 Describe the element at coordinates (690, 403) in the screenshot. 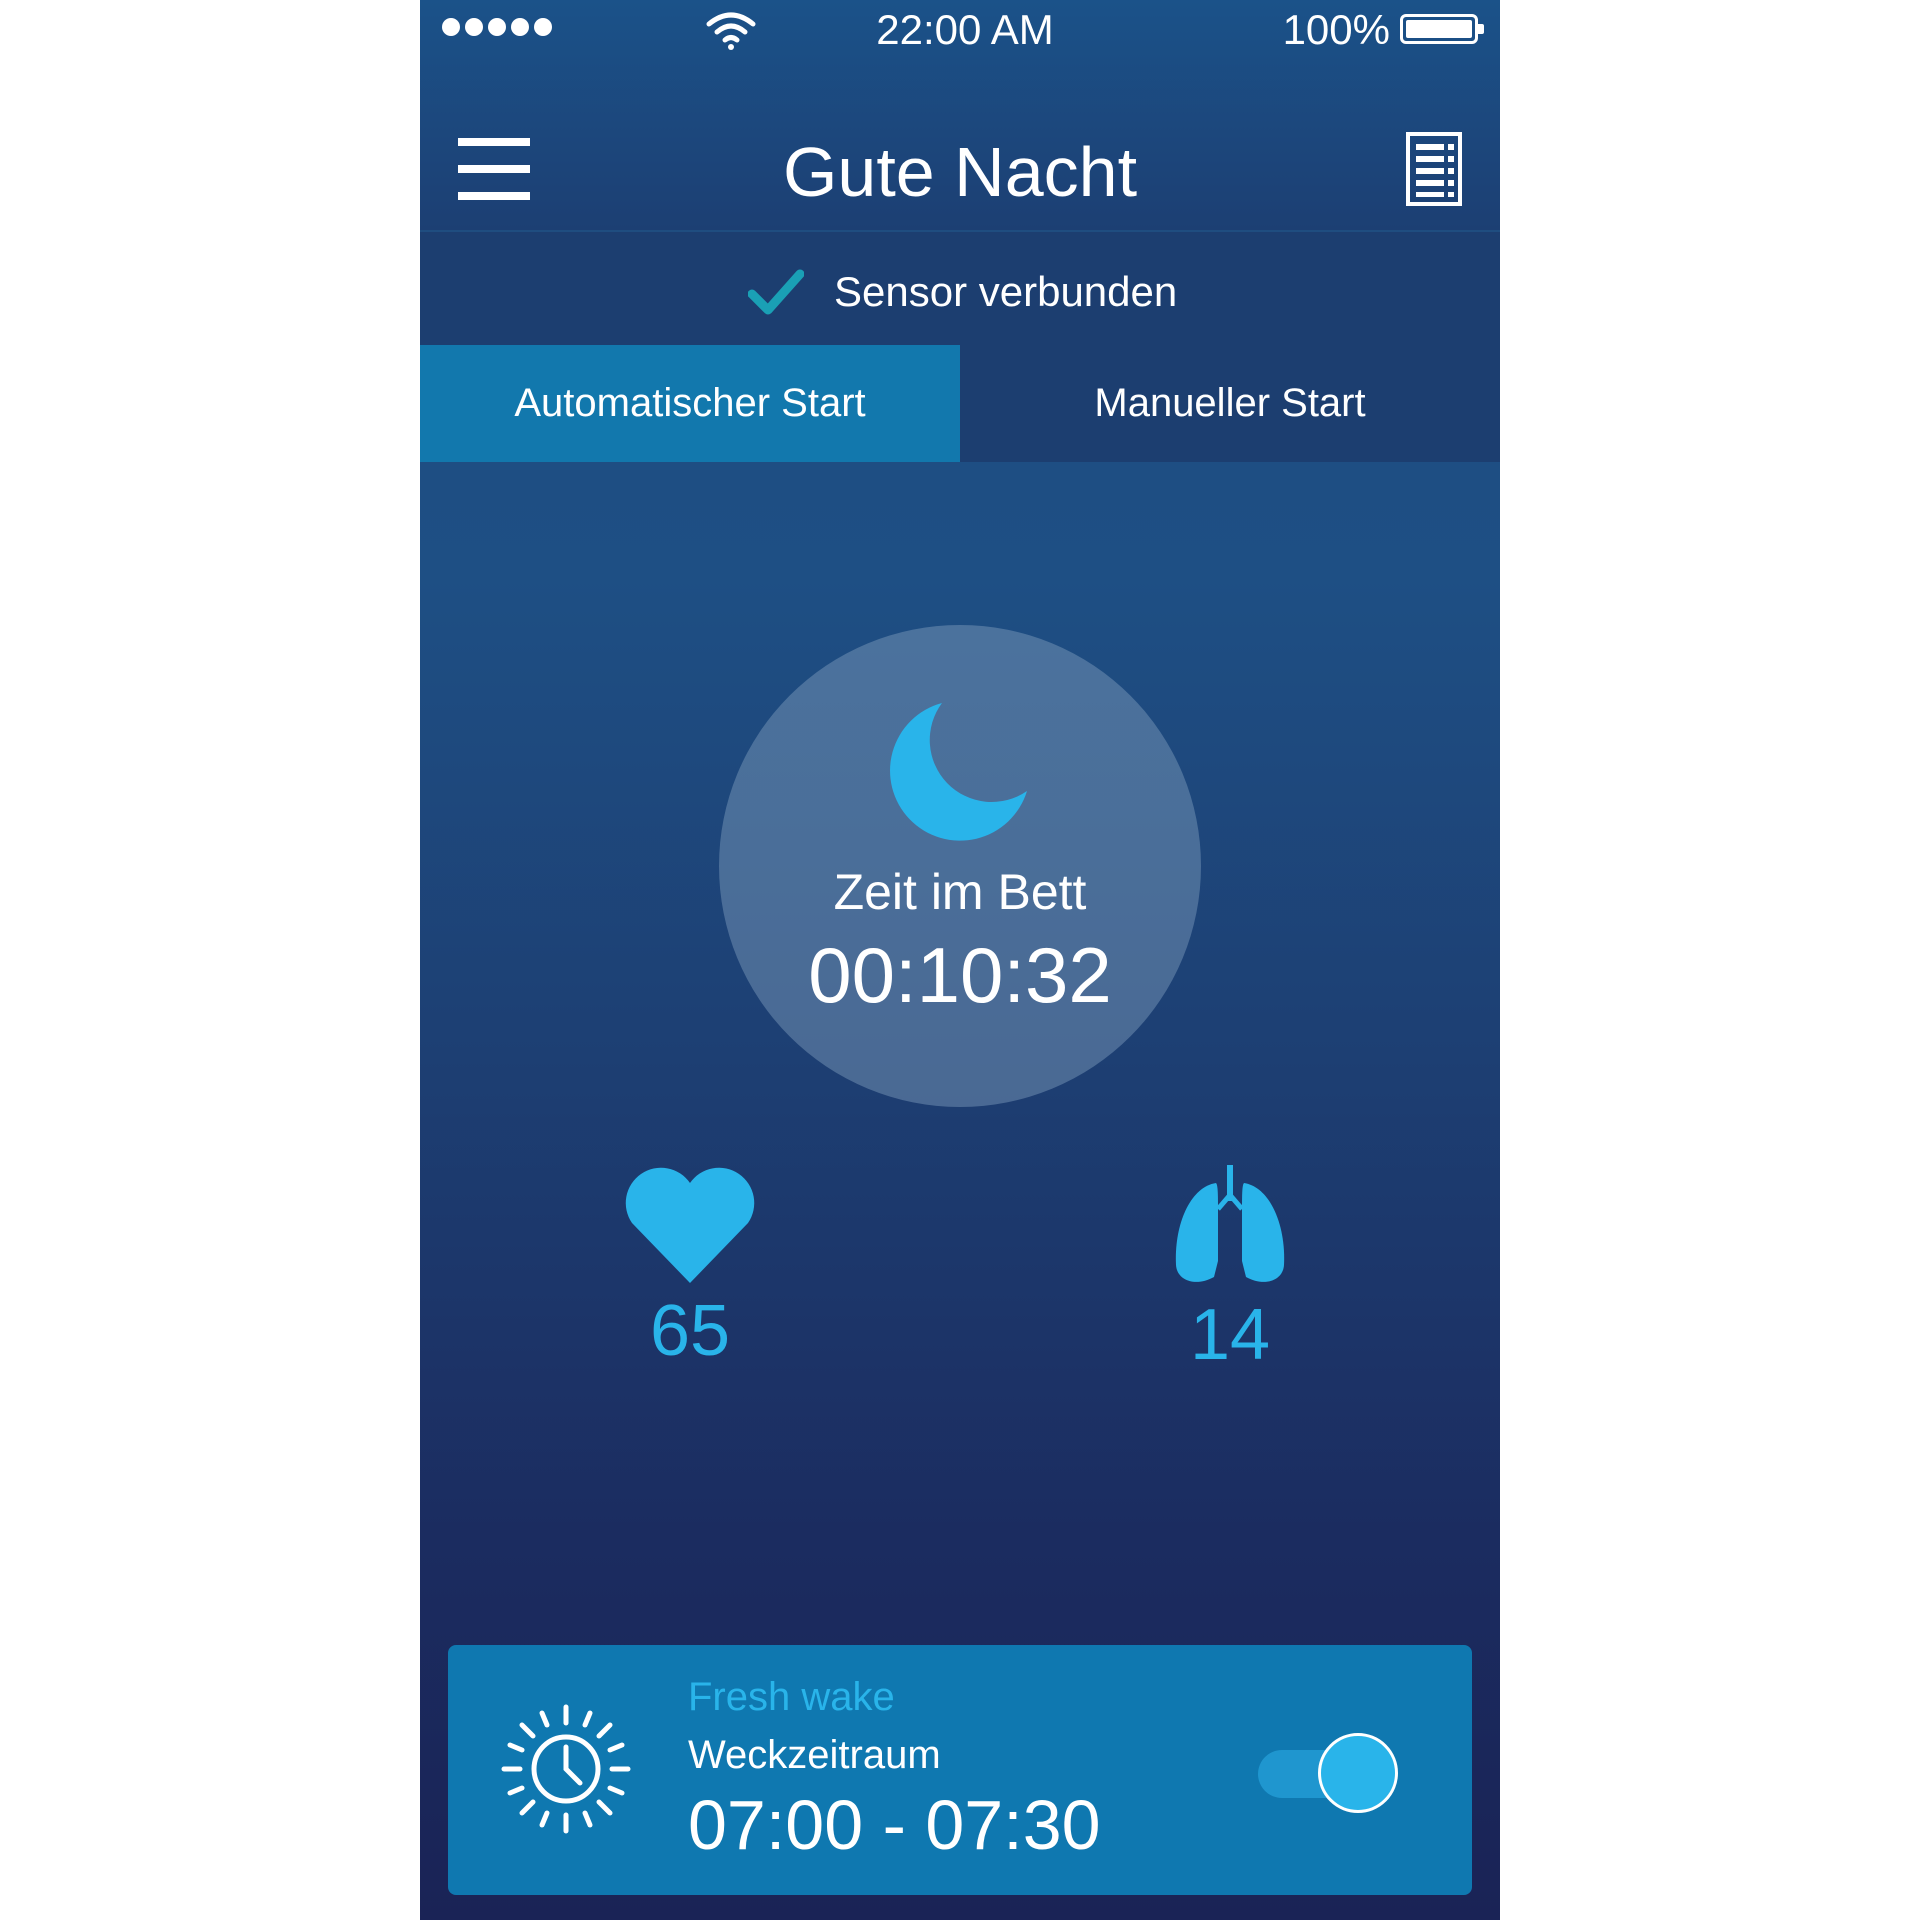

I see `tab-automatic-start: Automatischer Start` at that location.